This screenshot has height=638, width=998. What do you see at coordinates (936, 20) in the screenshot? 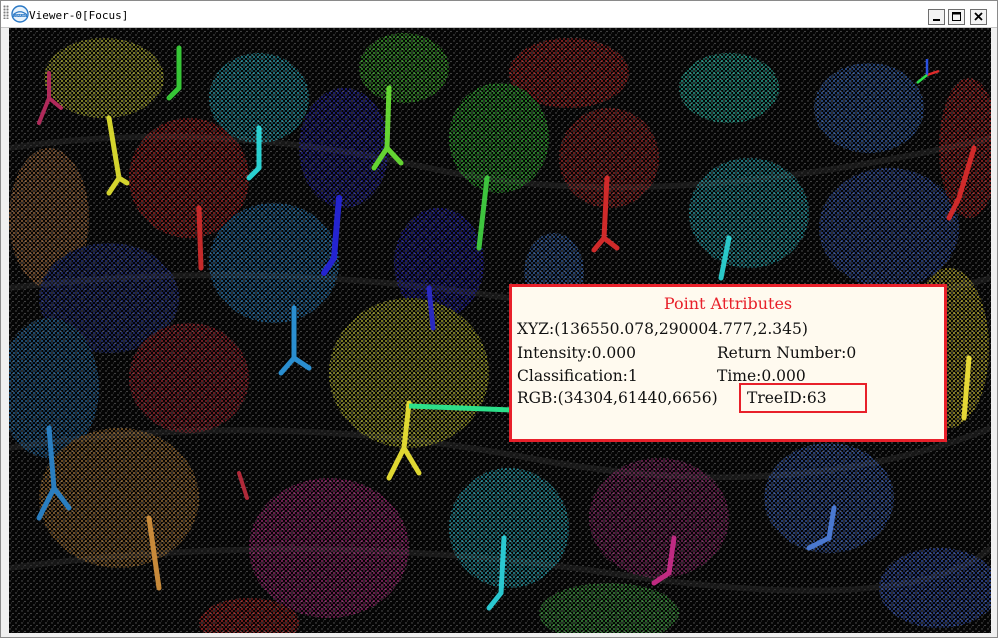
I see `minimize-icon` at bounding box center [936, 20].